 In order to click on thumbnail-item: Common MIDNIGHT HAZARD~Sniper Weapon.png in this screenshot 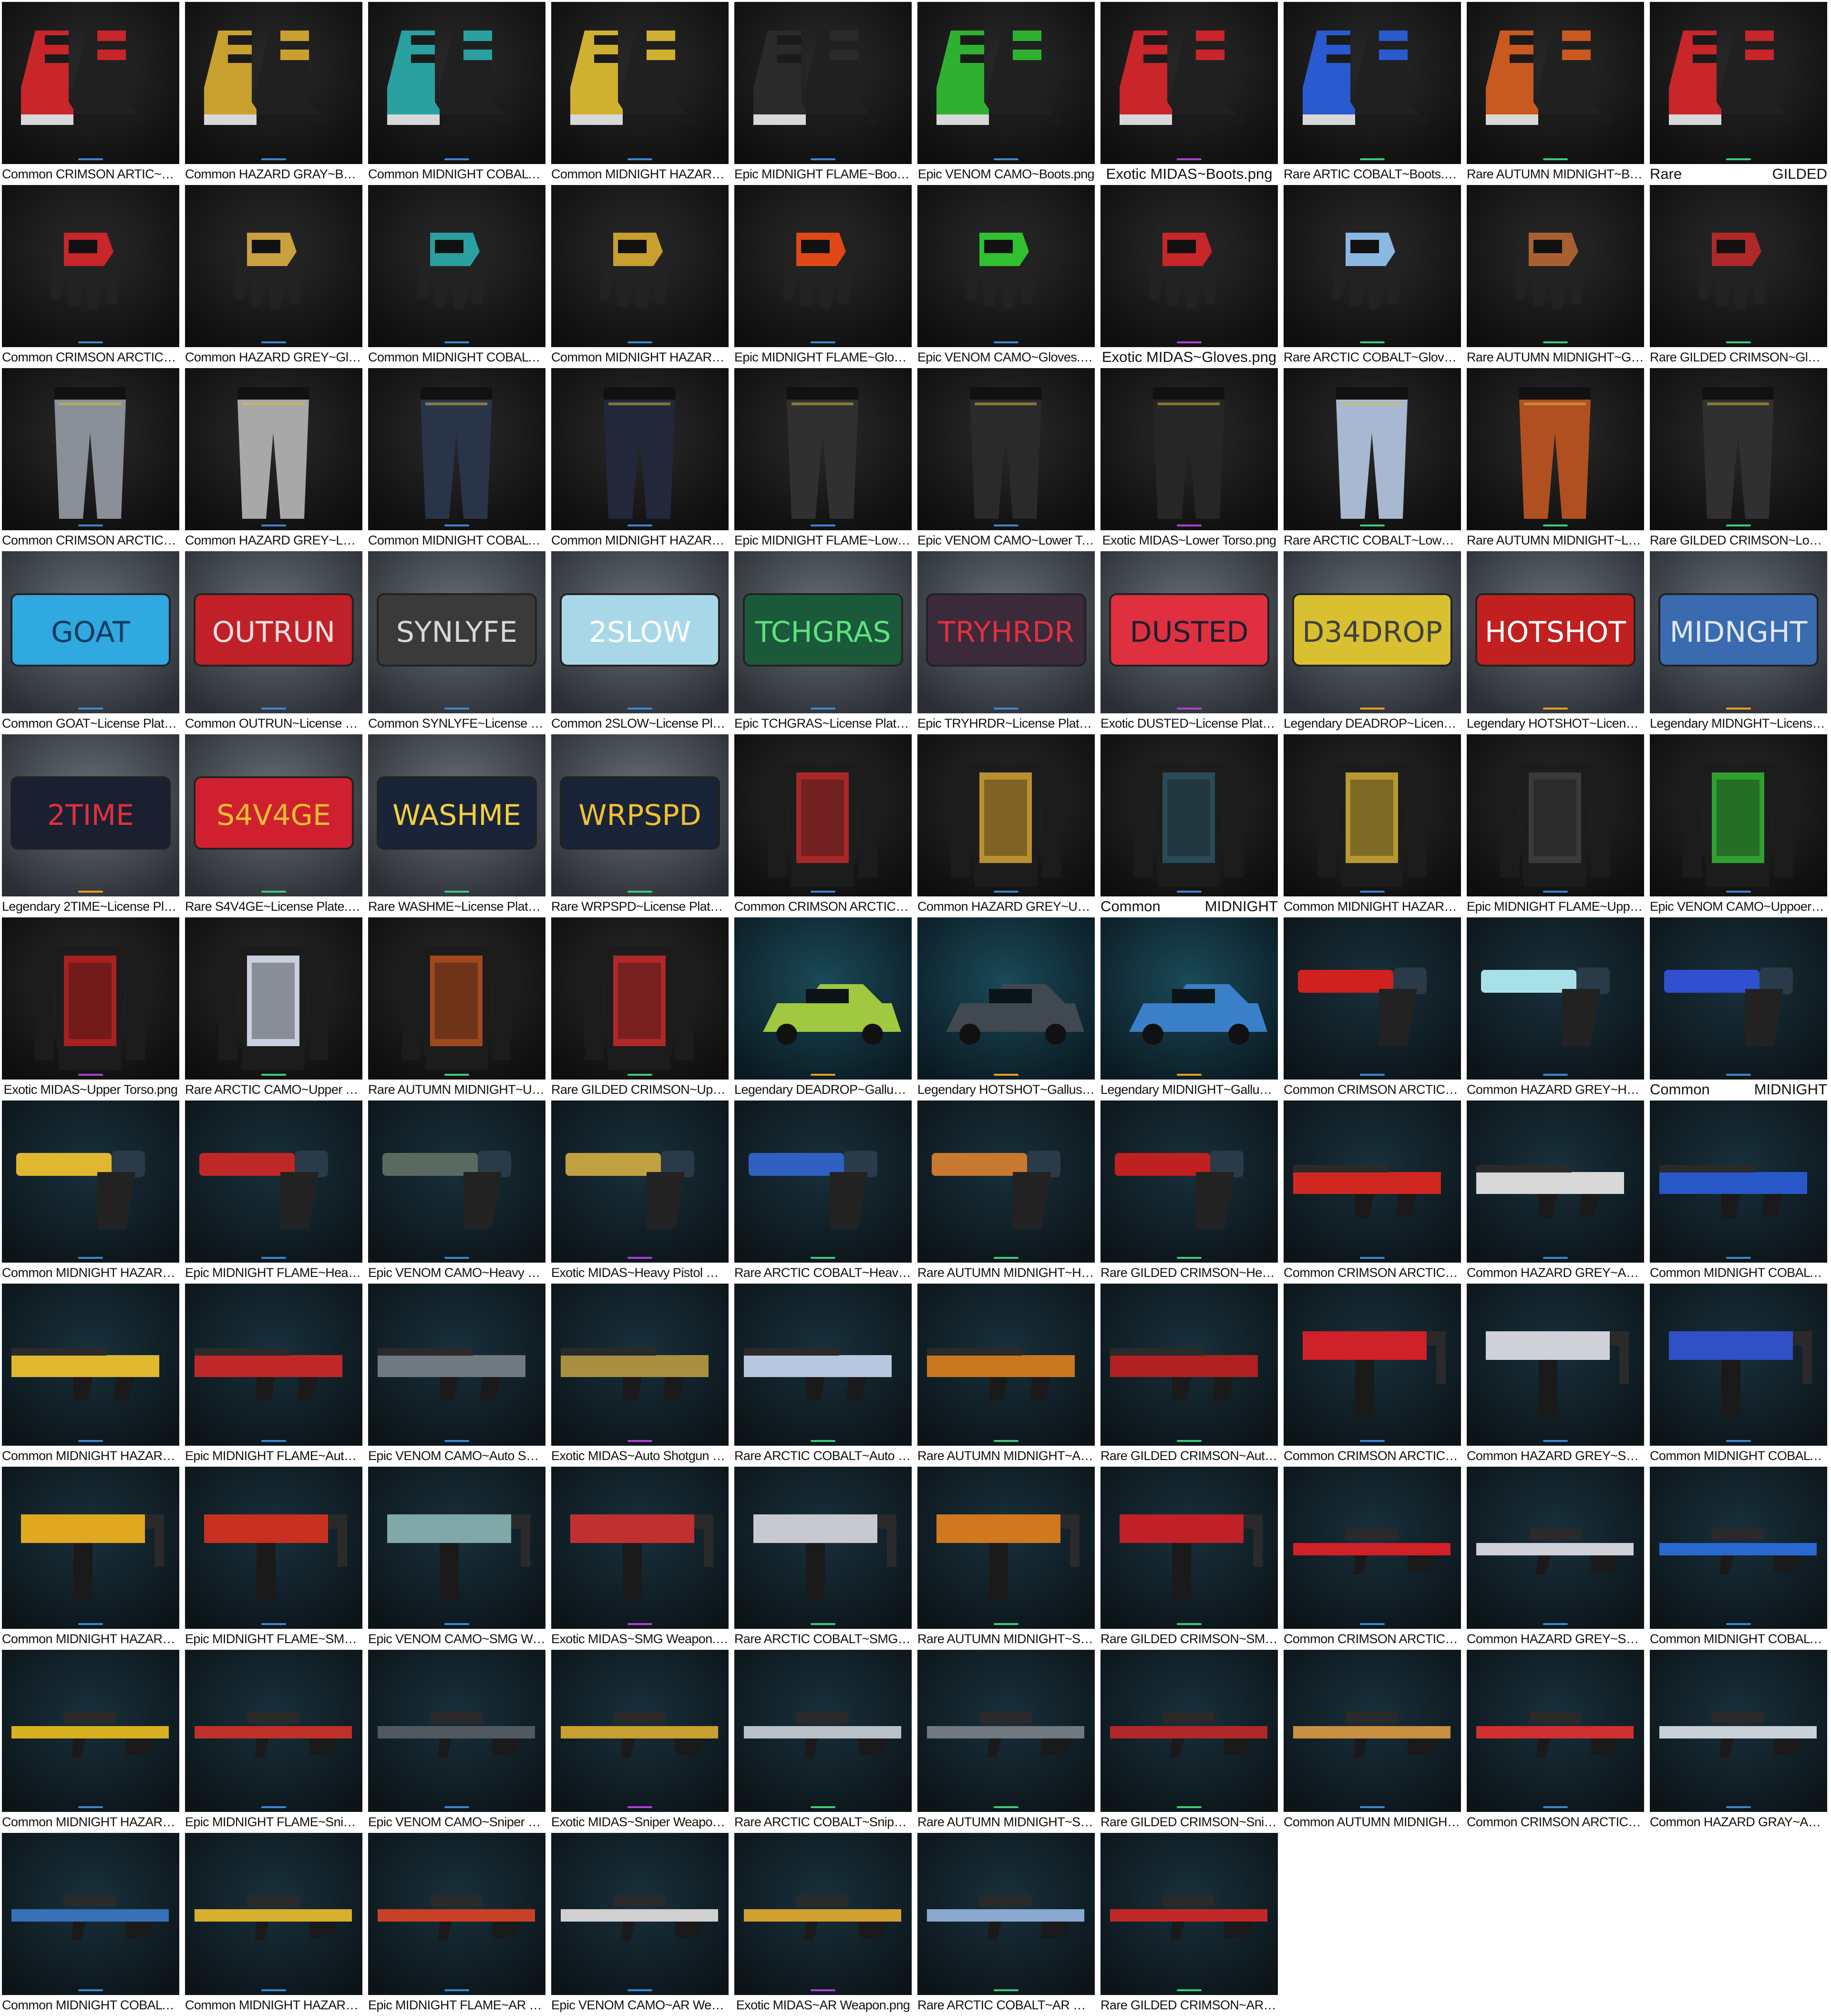, I will do `click(91, 1741)`.